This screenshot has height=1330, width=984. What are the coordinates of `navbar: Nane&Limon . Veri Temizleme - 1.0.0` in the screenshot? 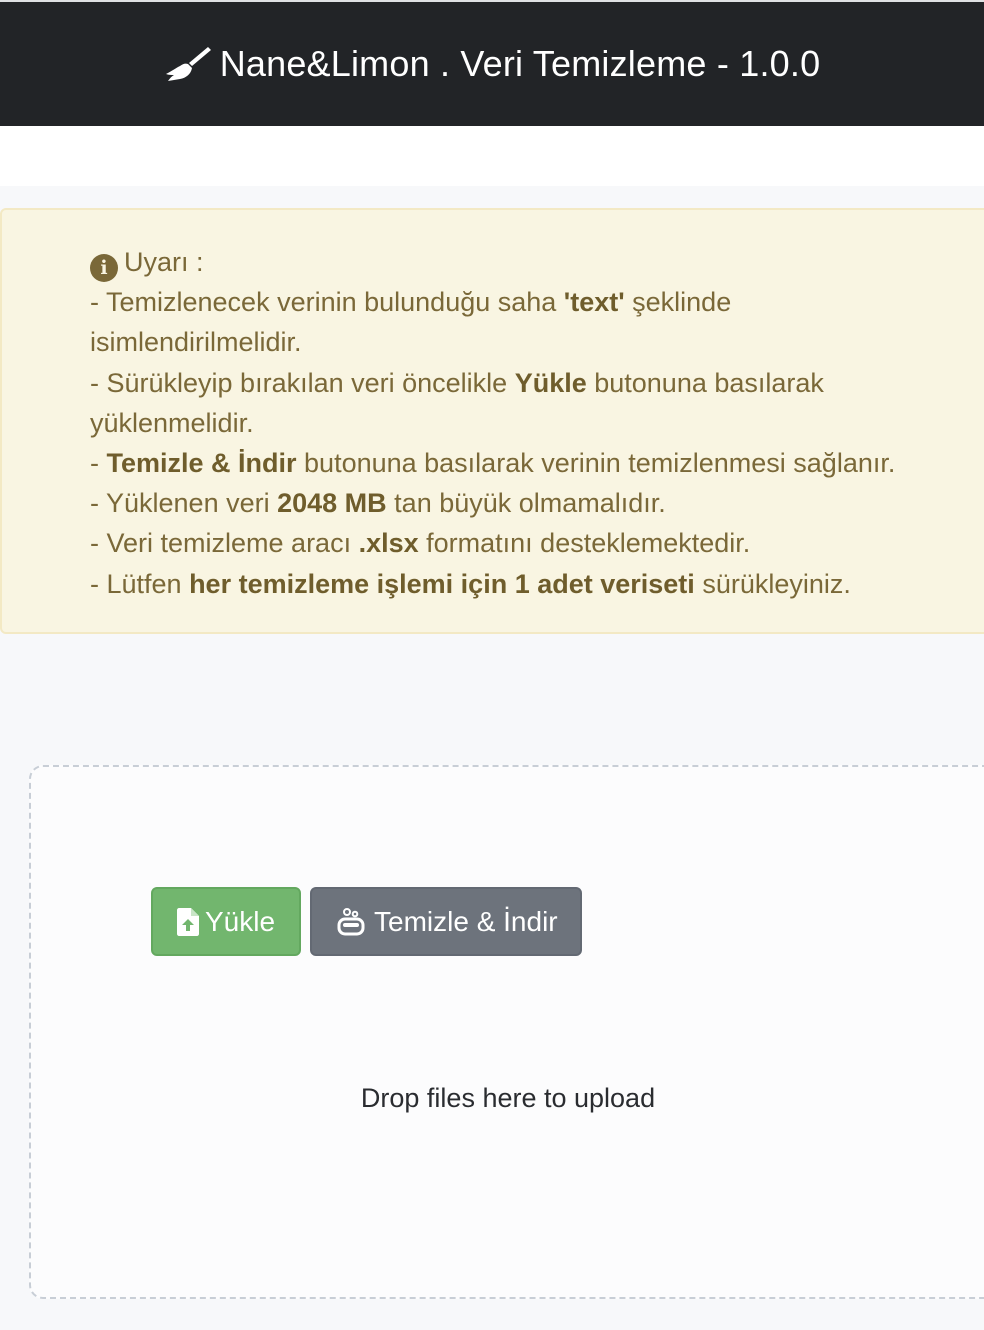 It's located at (492, 63).